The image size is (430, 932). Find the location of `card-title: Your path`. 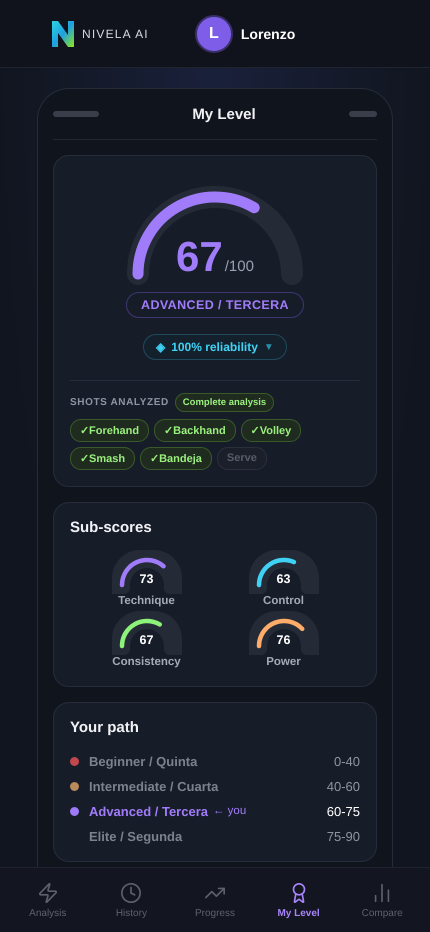

card-title: Your path is located at coordinates (105, 727).